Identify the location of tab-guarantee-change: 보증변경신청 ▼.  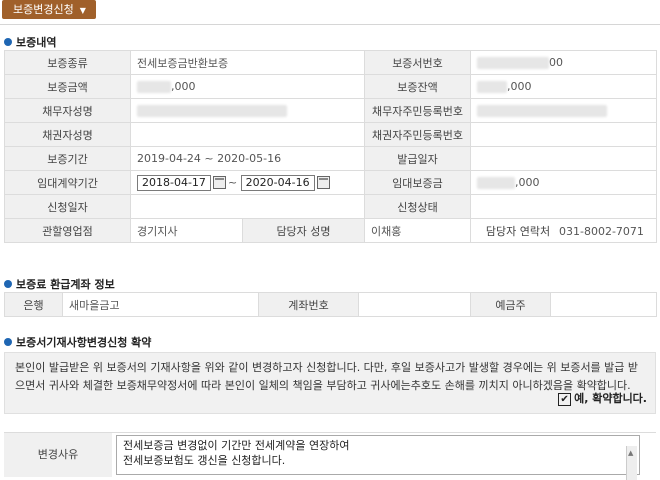
(49, 9).